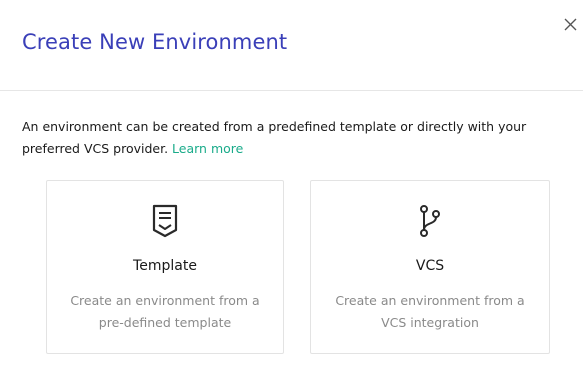 The image size is (583, 371). I want to click on git-branch-icon, so click(430, 221).